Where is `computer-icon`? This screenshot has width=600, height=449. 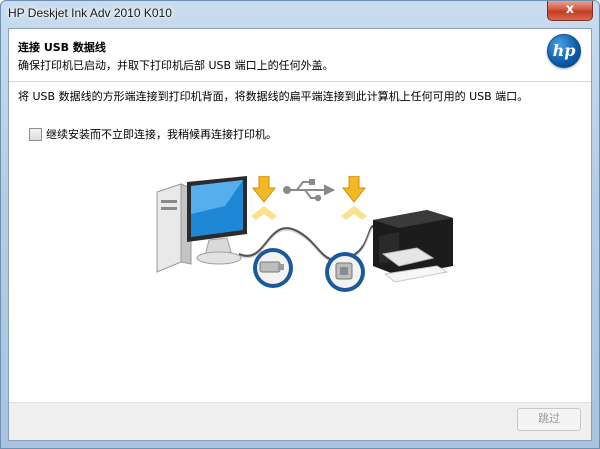 computer-icon is located at coordinates (201, 224).